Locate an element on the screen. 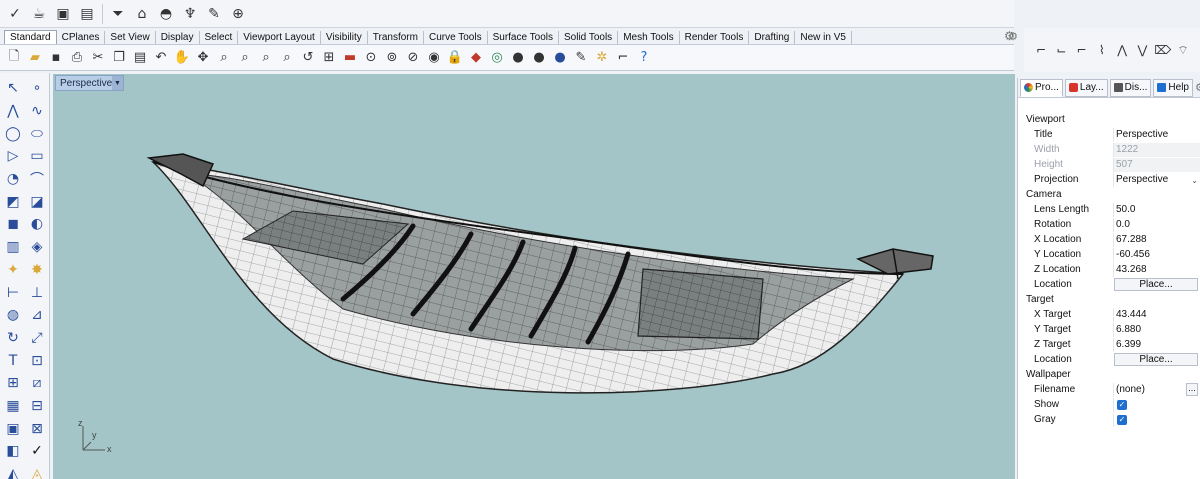 This screenshot has height=479, width=1200. fillet-icon: ◍ is located at coordinates (13, 315).